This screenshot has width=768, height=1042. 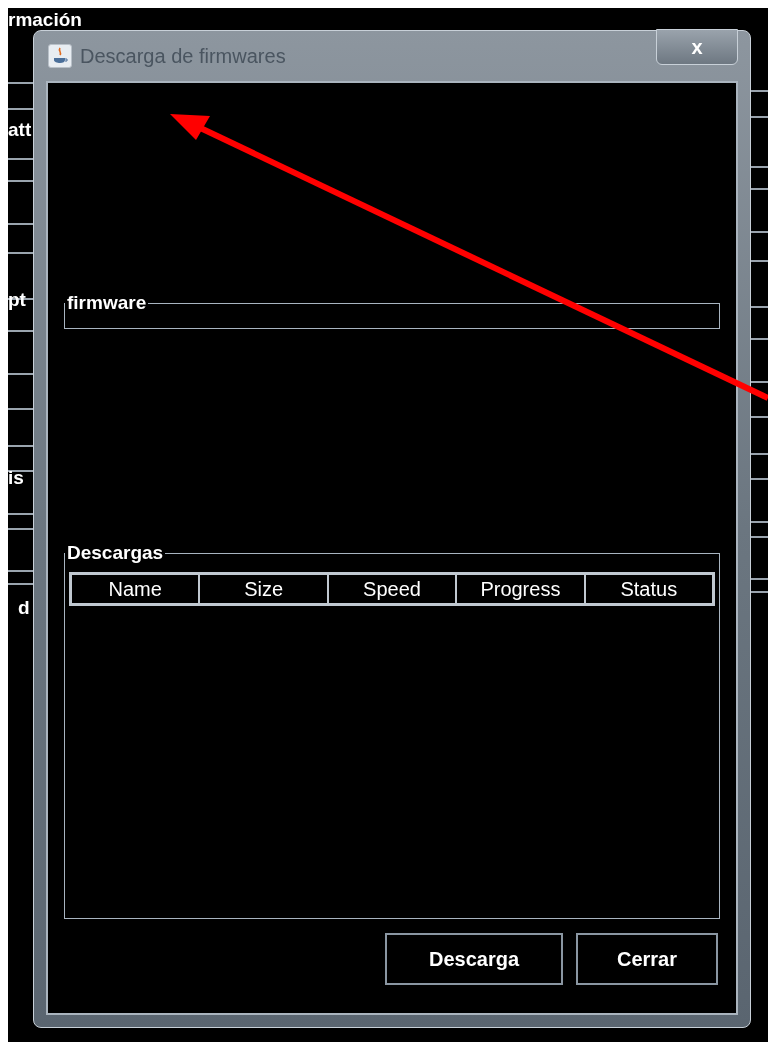 I want to click on group-title: Descargas, so click(x=115, y=553).